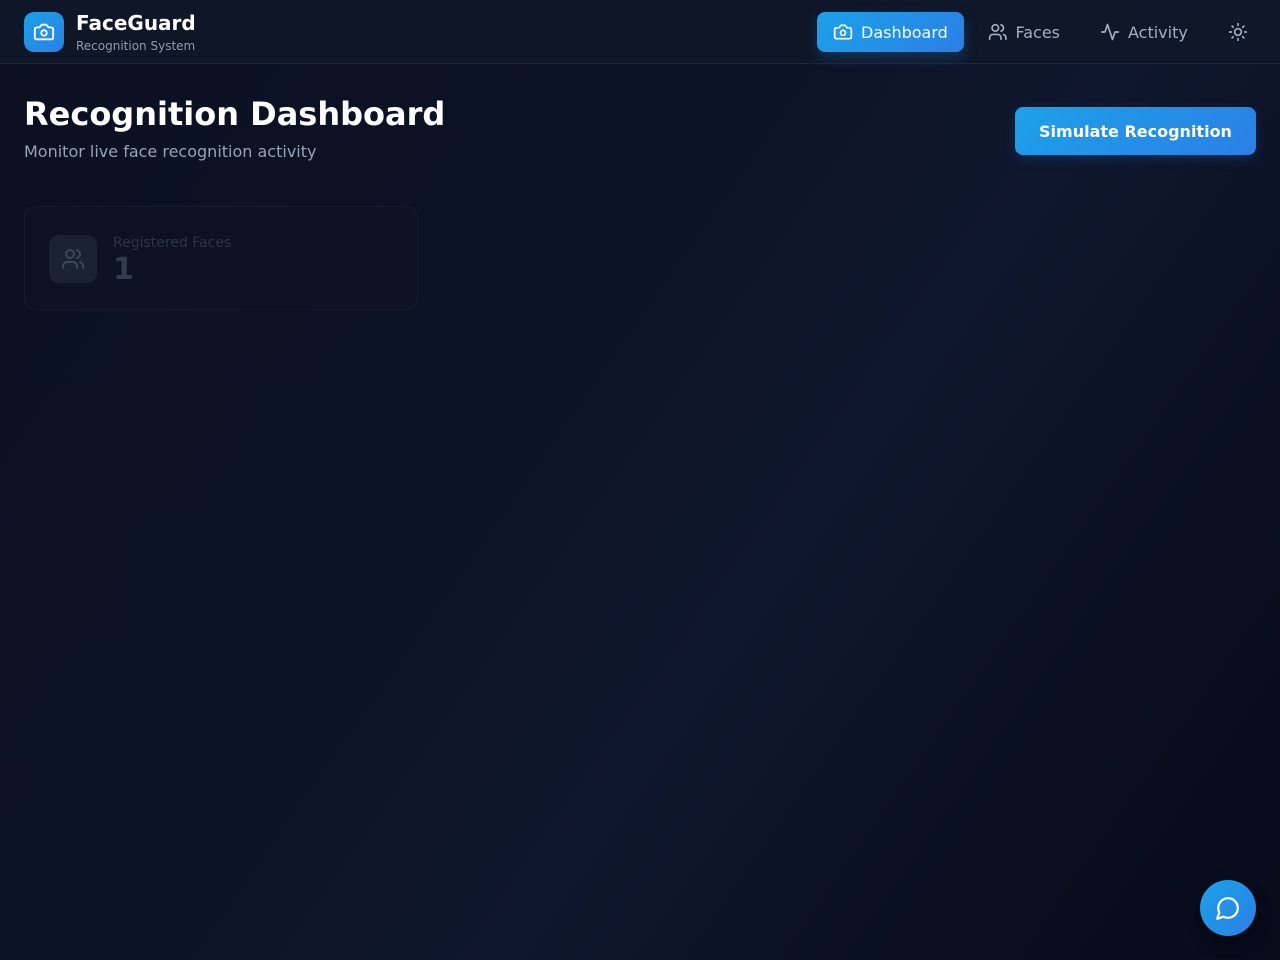 This screenshot has width=1280, height=960. I want to click on nav-faces: Faces, so click(1024, 32).